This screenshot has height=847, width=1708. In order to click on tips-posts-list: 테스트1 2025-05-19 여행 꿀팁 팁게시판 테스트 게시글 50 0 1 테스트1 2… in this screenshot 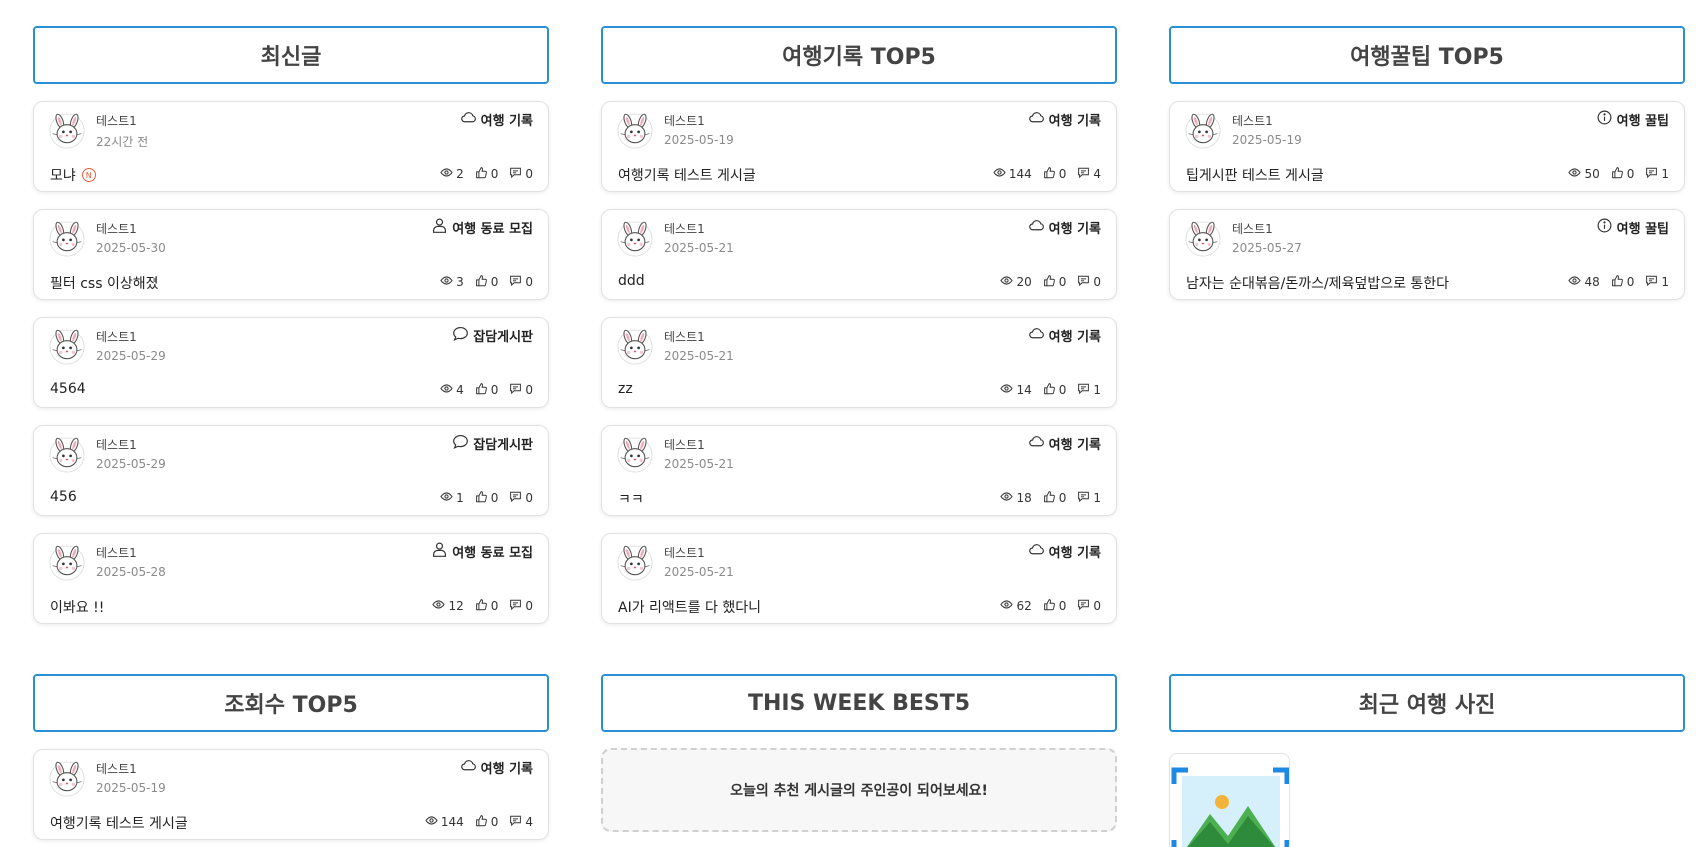, I will do `click(1427, 209)`.